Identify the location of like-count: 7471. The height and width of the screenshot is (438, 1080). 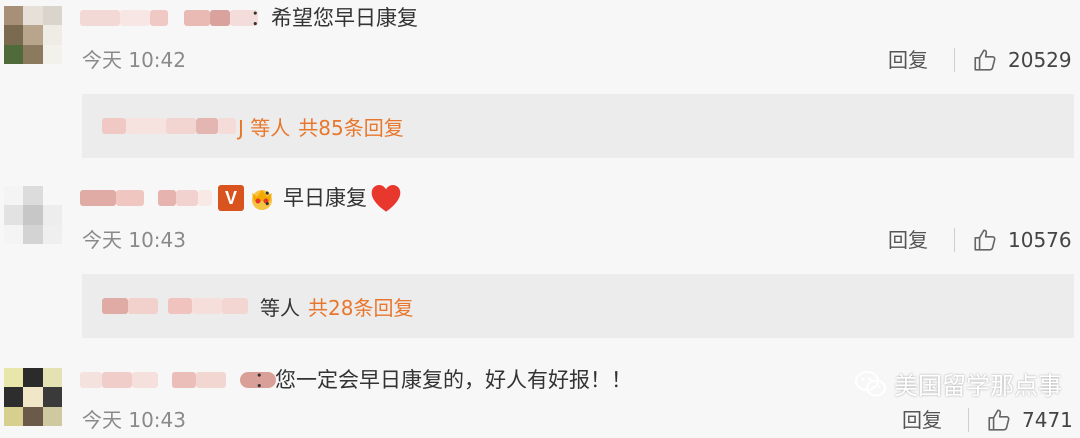
(1047, 420).